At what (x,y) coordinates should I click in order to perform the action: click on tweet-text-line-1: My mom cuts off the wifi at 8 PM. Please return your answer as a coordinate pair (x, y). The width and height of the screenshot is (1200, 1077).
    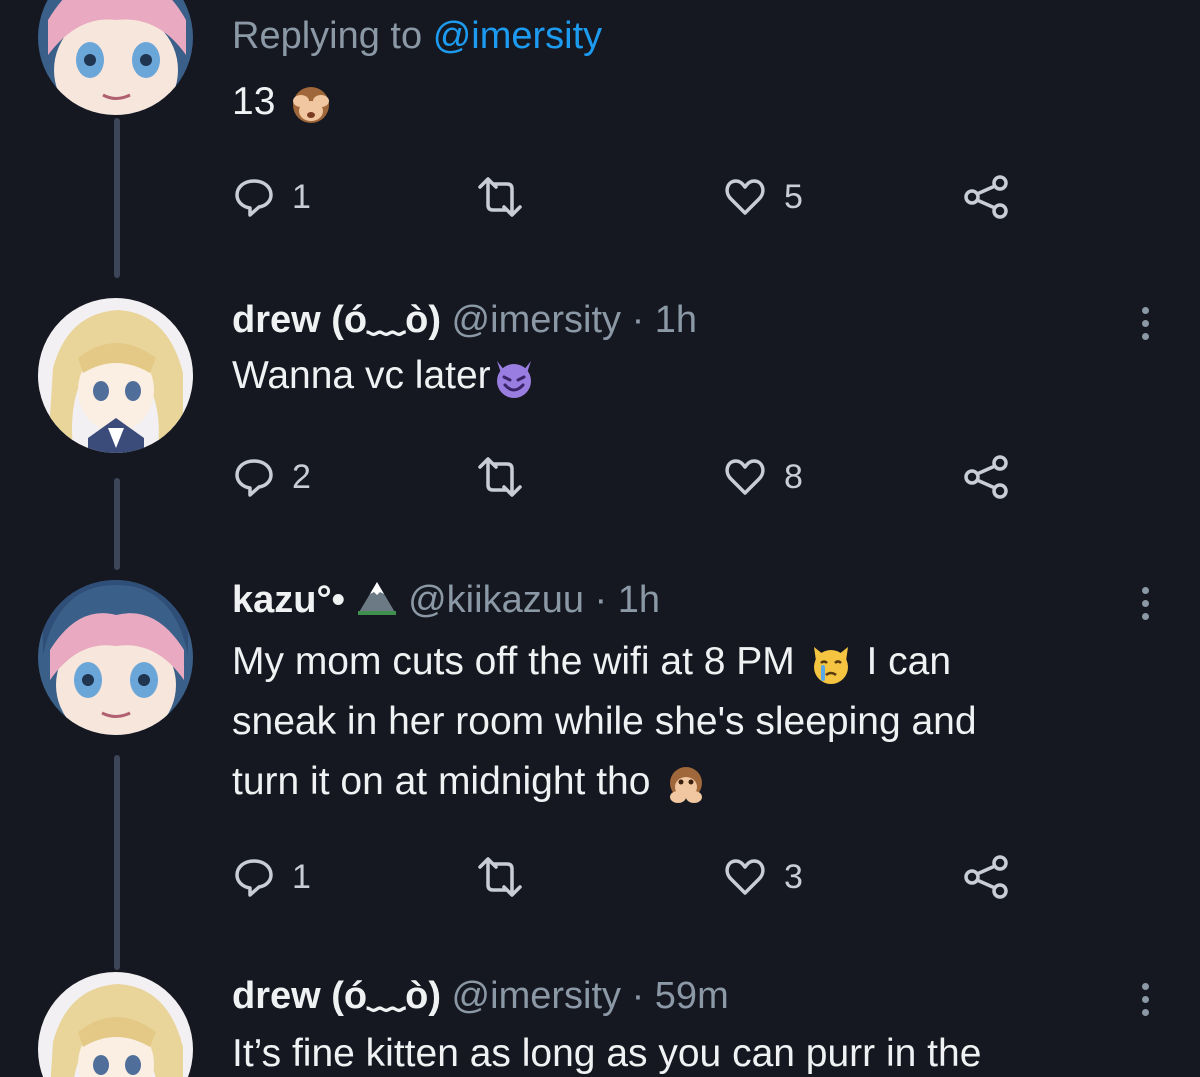
    Looking at the image, I should click on (513, 661).